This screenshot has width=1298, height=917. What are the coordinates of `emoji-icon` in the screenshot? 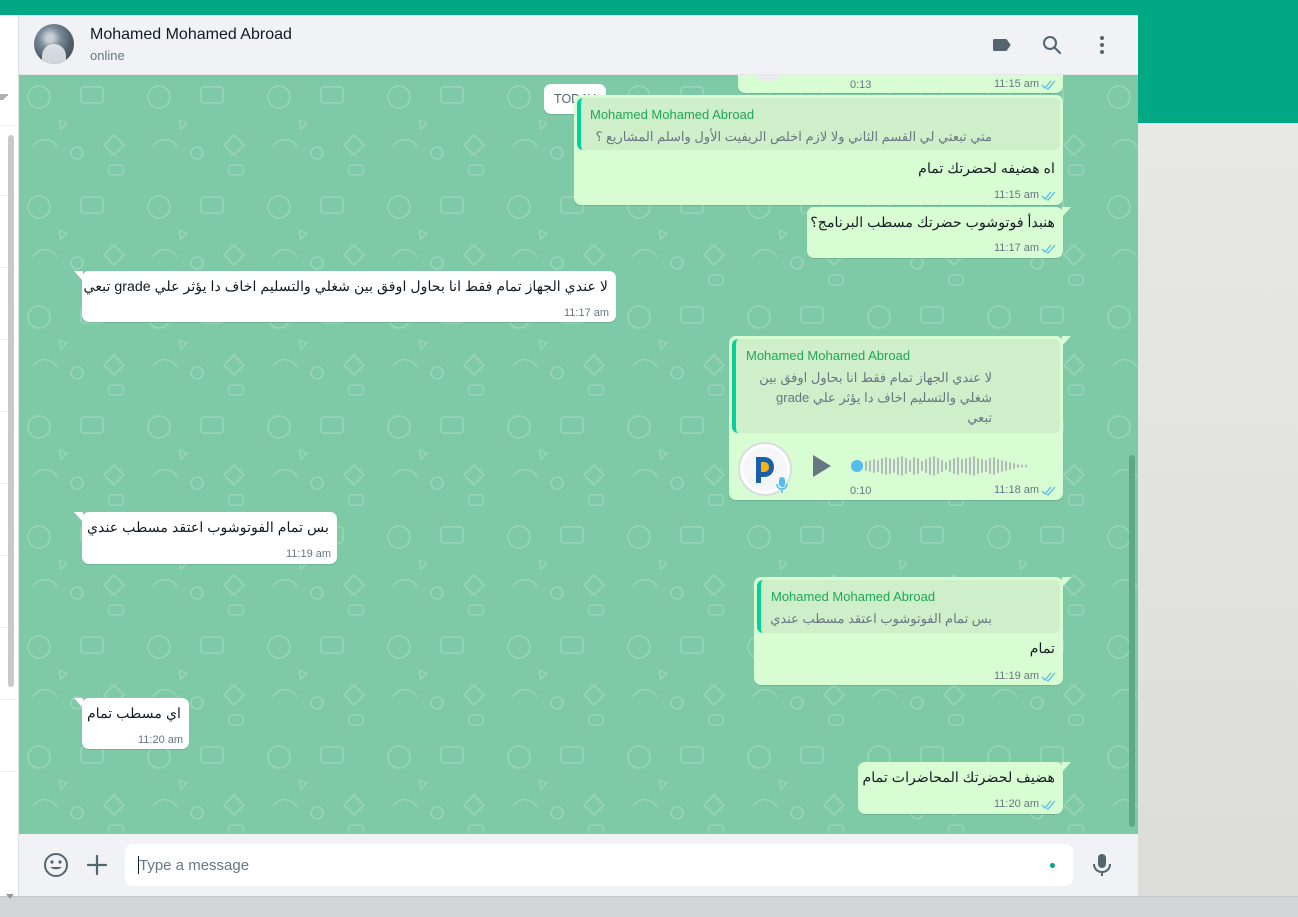 It's located at (56, 865).